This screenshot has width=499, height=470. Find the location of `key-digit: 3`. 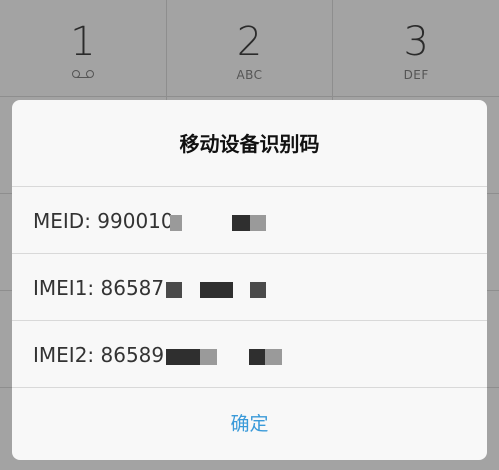

key-digit: 3 is located at coordinates (416, 42).